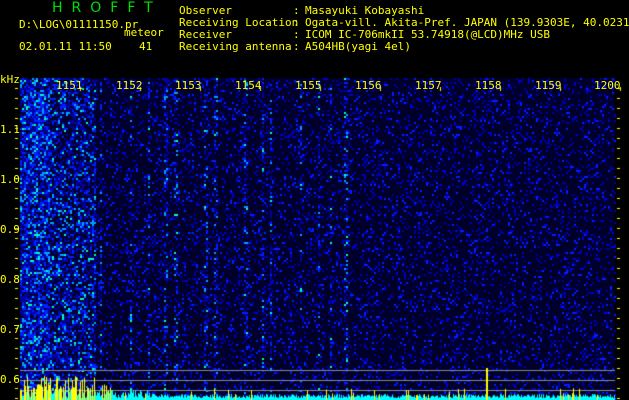 Image resolution: width=629 pixels, height=400 pixels. Describe the element at coordinates (10, 179) in the screenshot. I see `y-tick: 1.0` at that location.